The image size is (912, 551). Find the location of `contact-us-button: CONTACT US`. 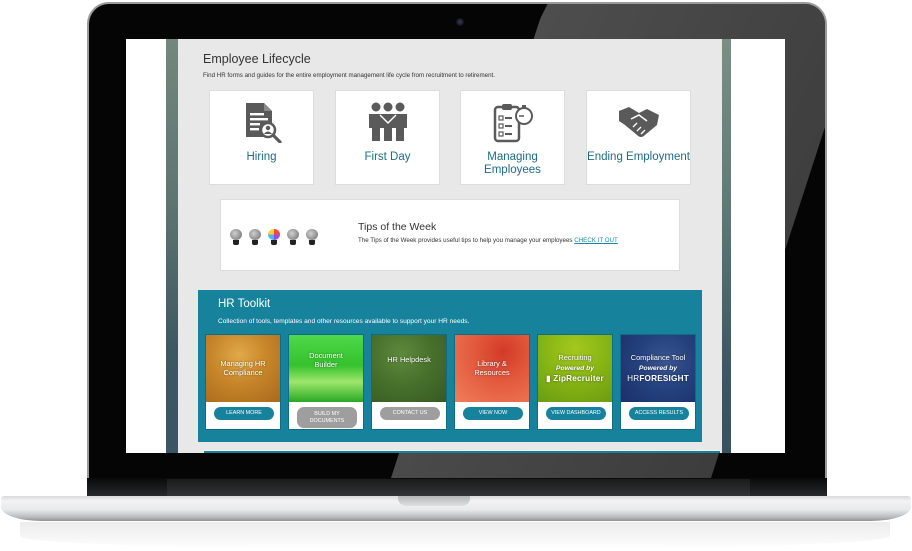

contact-us-button: CONTACT US is located at coordinates (410, 413).